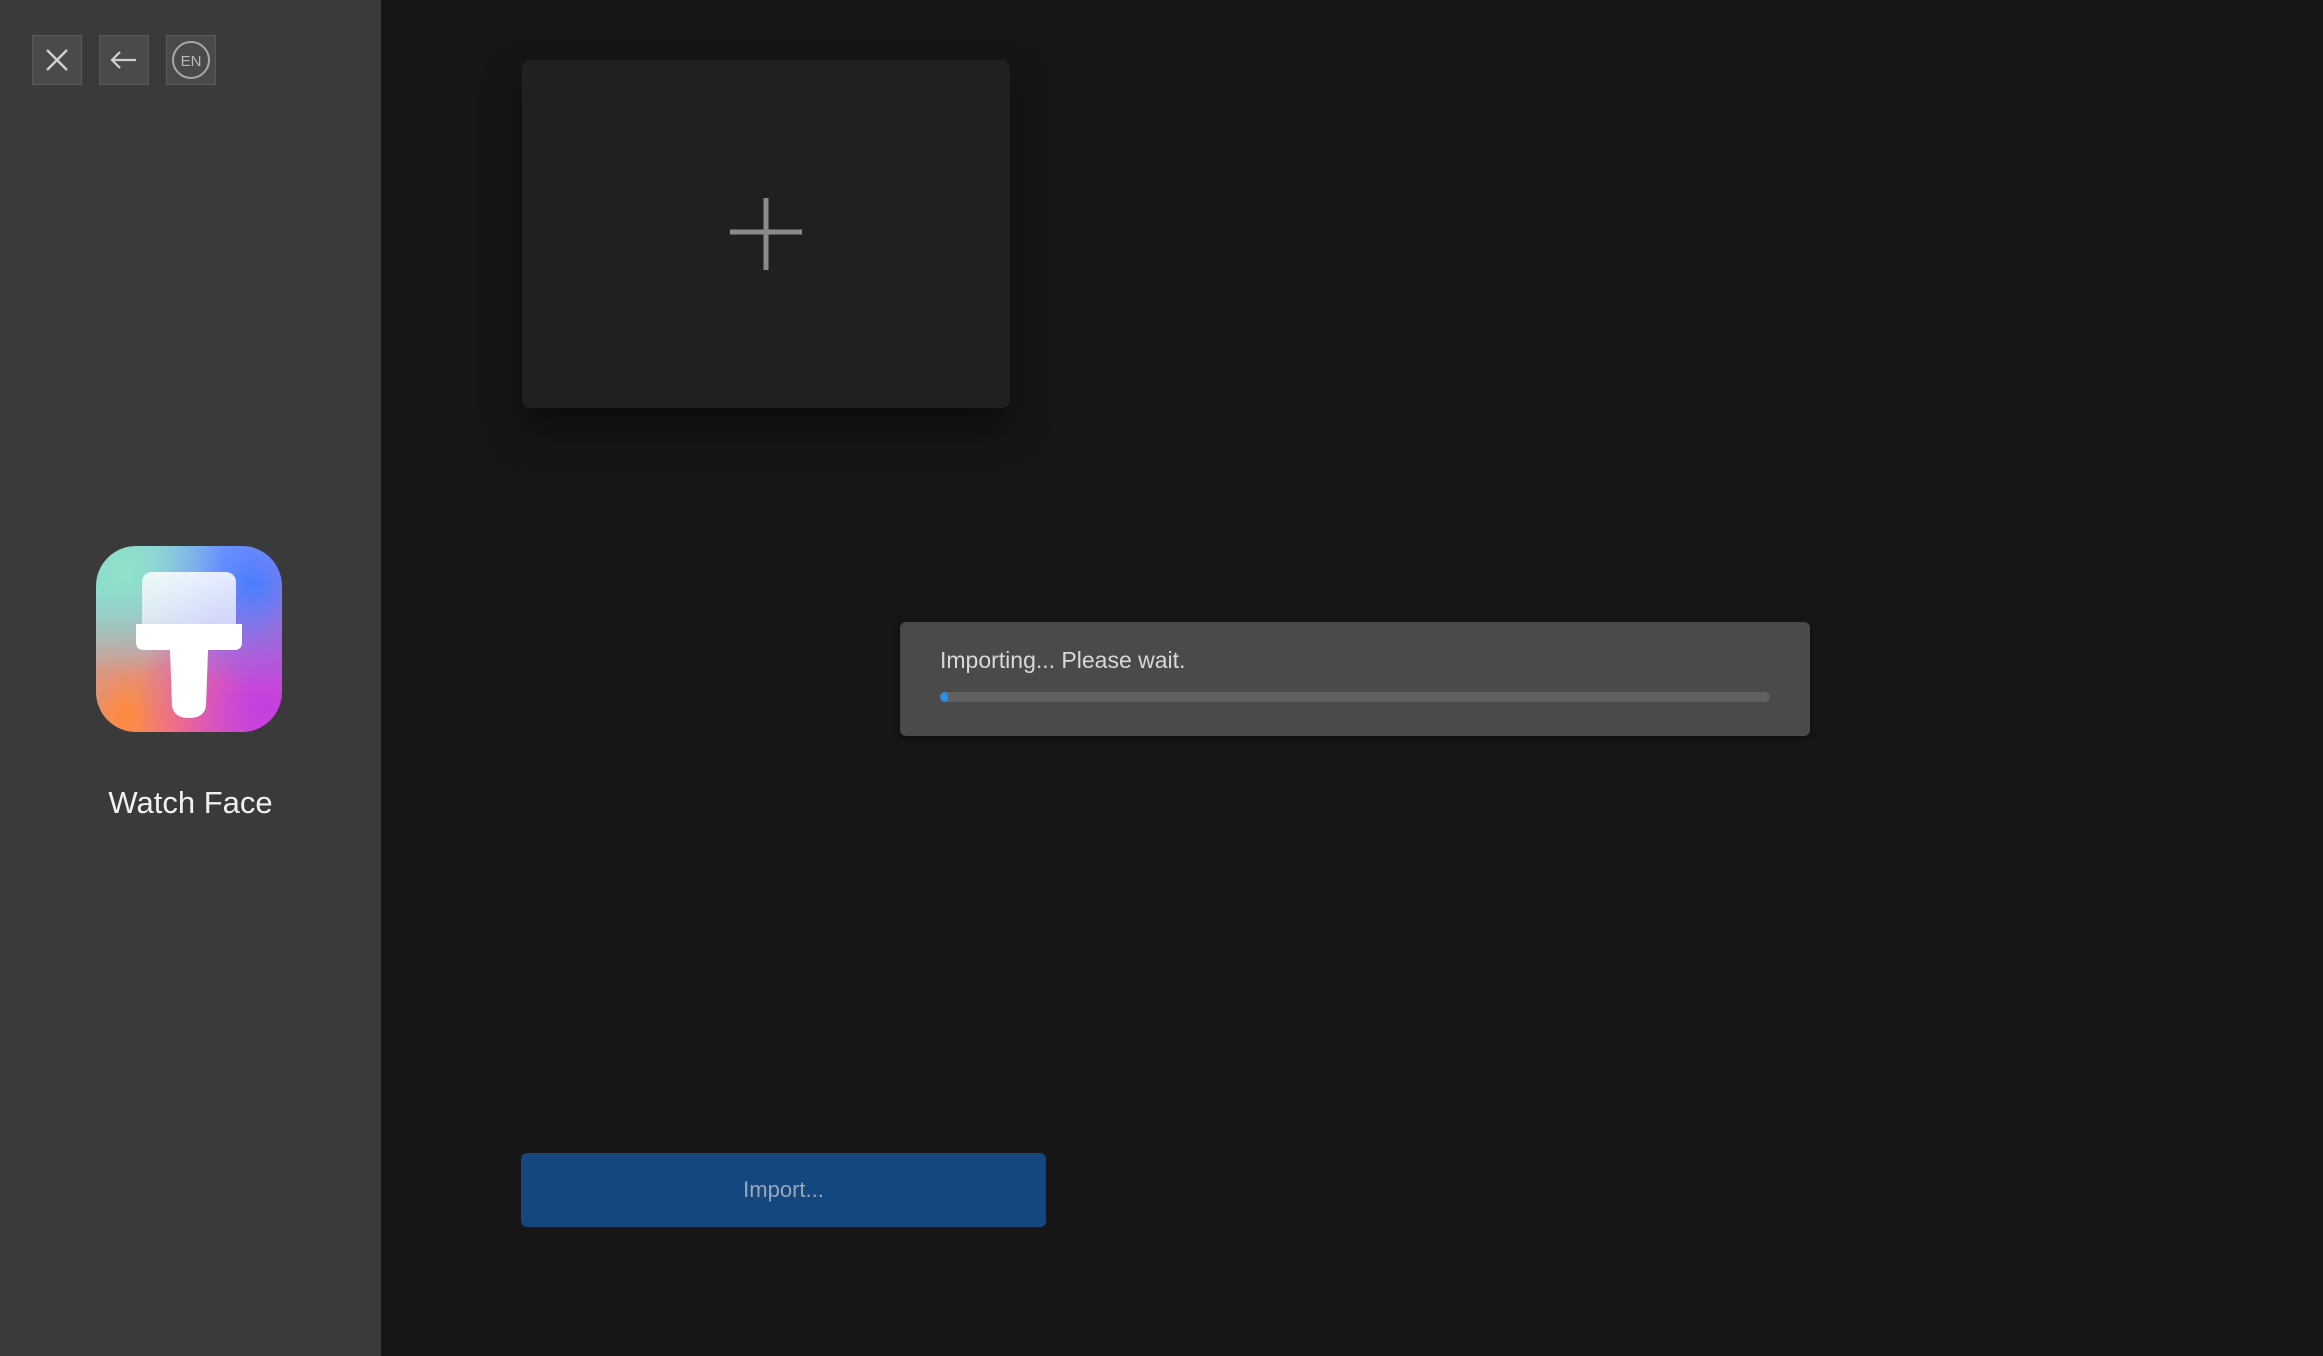  I want to click on language-label: EN, so click(191, 60).